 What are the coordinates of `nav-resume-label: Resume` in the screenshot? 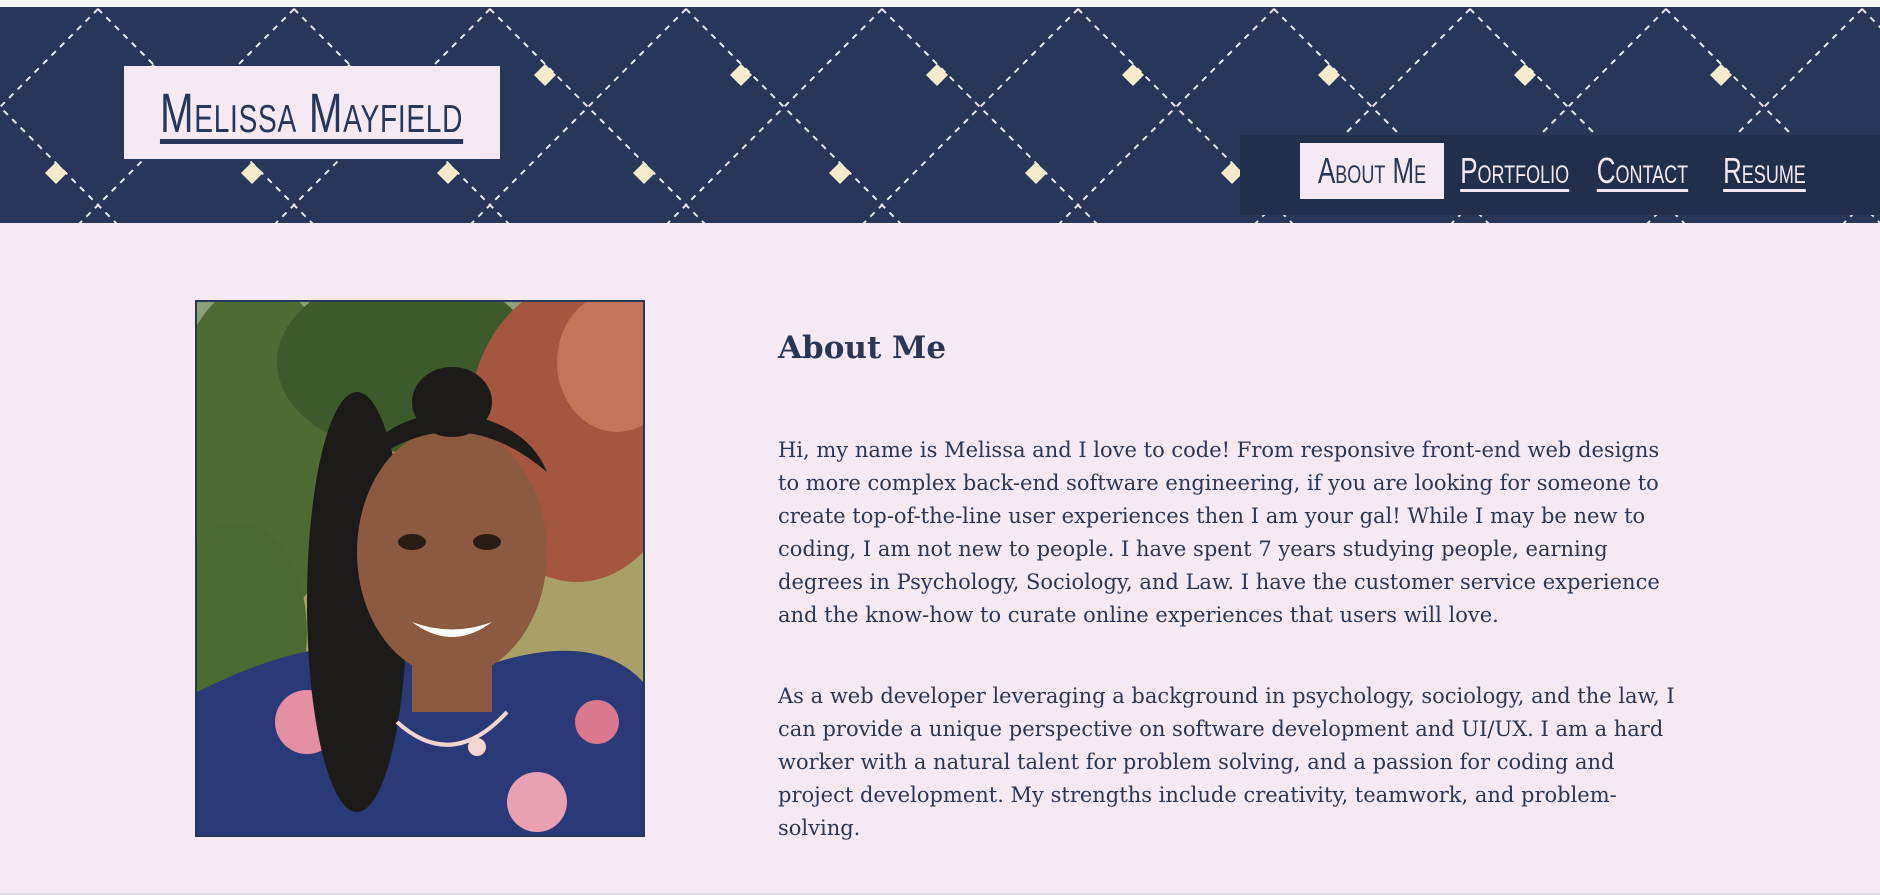 It's located at (1764, 170).